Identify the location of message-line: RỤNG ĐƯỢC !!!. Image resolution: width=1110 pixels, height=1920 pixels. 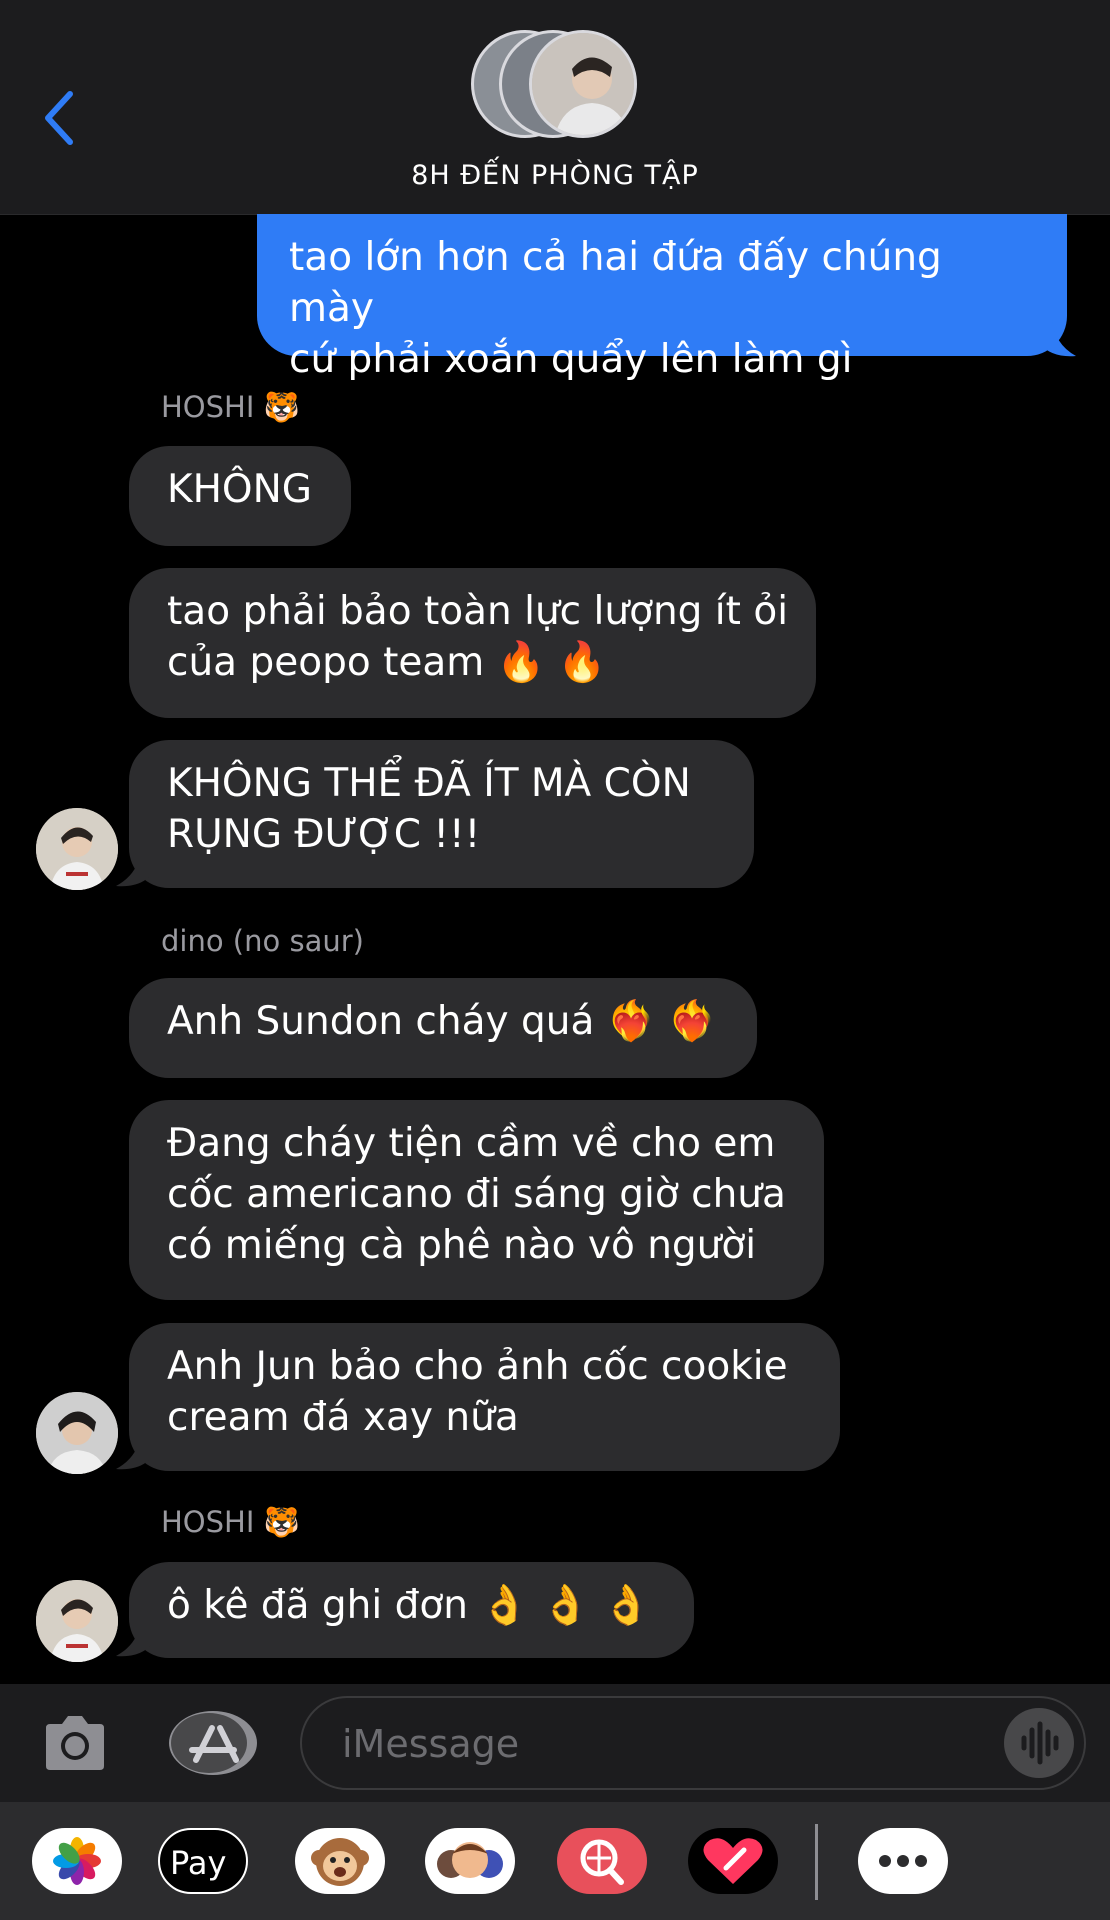
(324, 834).